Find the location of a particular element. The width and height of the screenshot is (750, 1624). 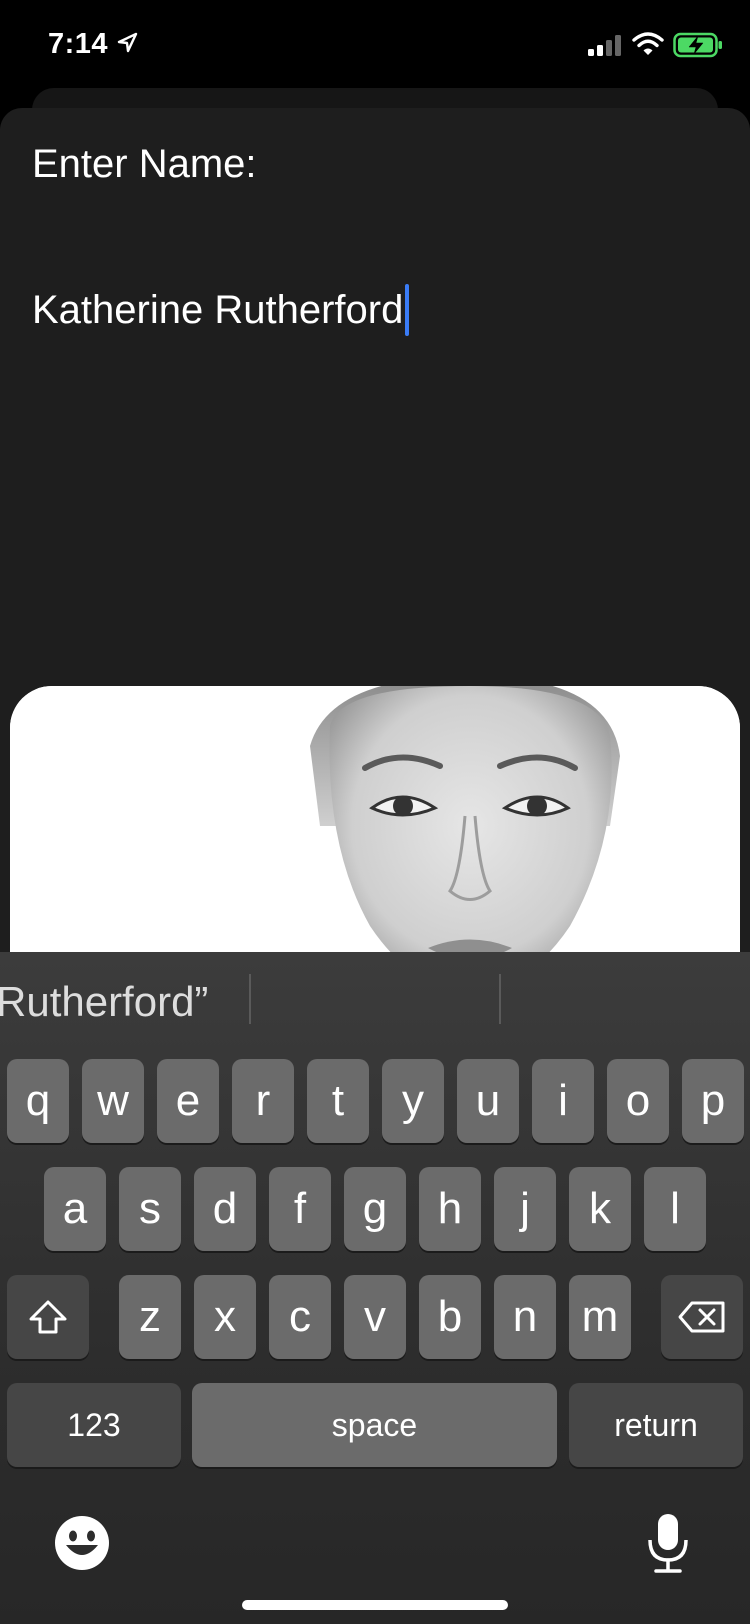

key-x: x is located at coordinates (225, 1317).